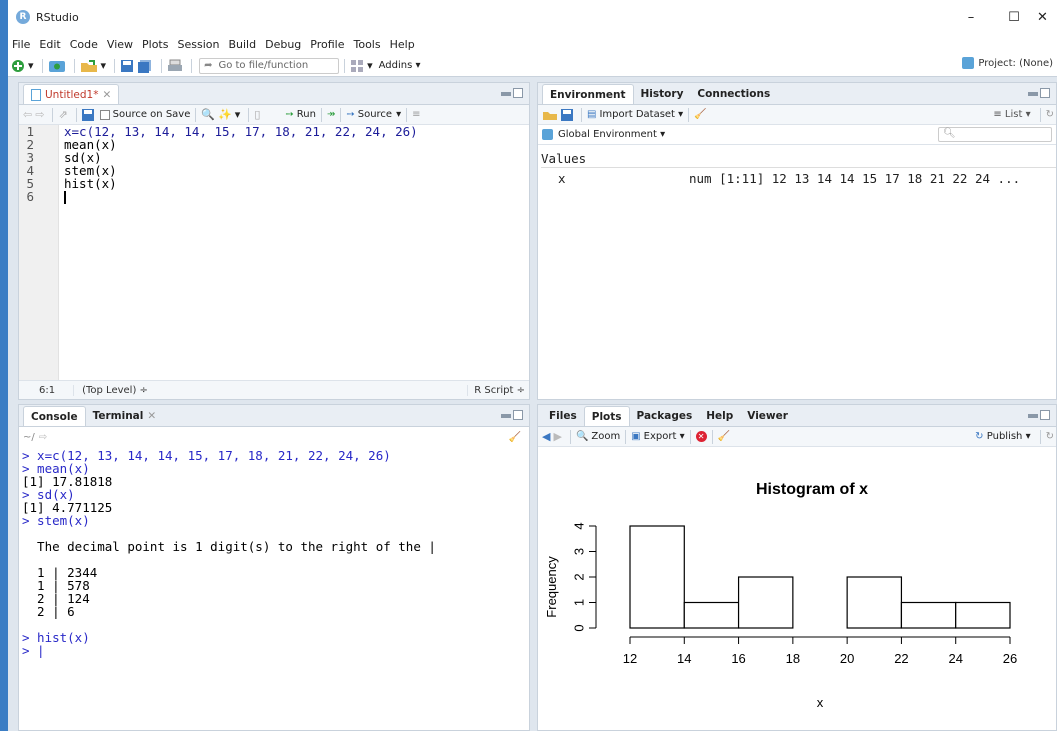 This screenshot has height=731, width=1057. Describe the element at coordinates (563, 416) in the screenshot. I see `tab-files: Files` at that location.